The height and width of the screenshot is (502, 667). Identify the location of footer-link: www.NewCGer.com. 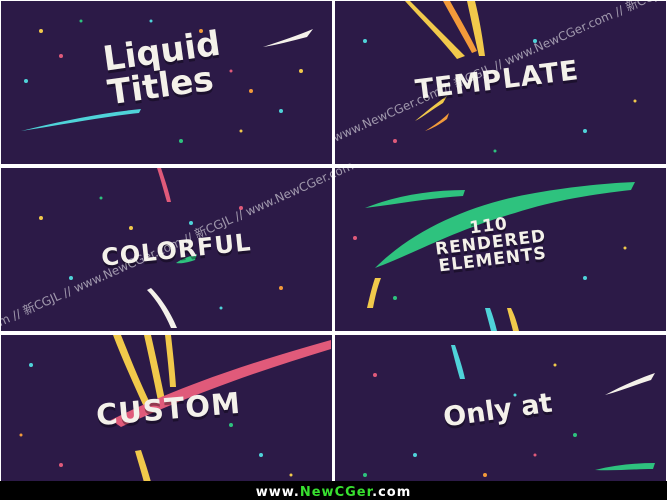
(334, 492).